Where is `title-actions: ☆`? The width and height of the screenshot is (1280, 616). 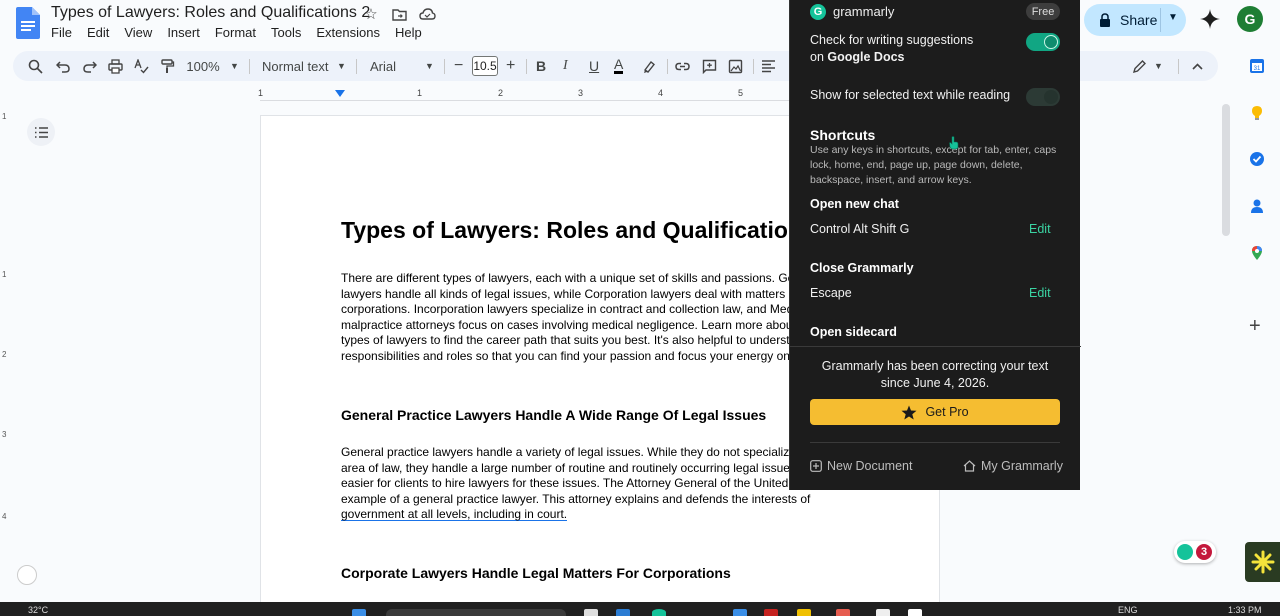
title-actions: ☆ is located at coordinates (399, 14).